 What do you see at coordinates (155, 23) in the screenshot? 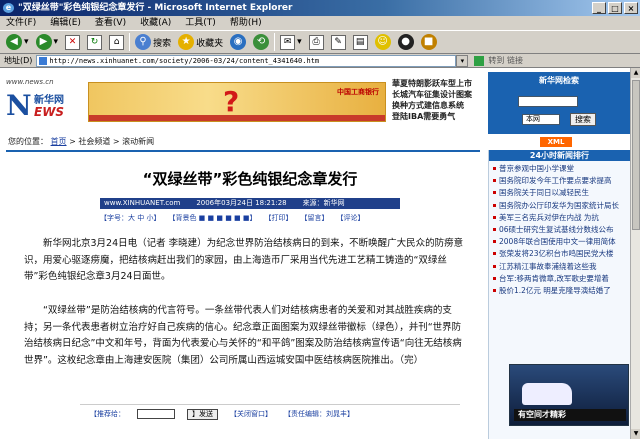
I see `menu-favorites: 收藏(A)` at bounding box center [155, 23].